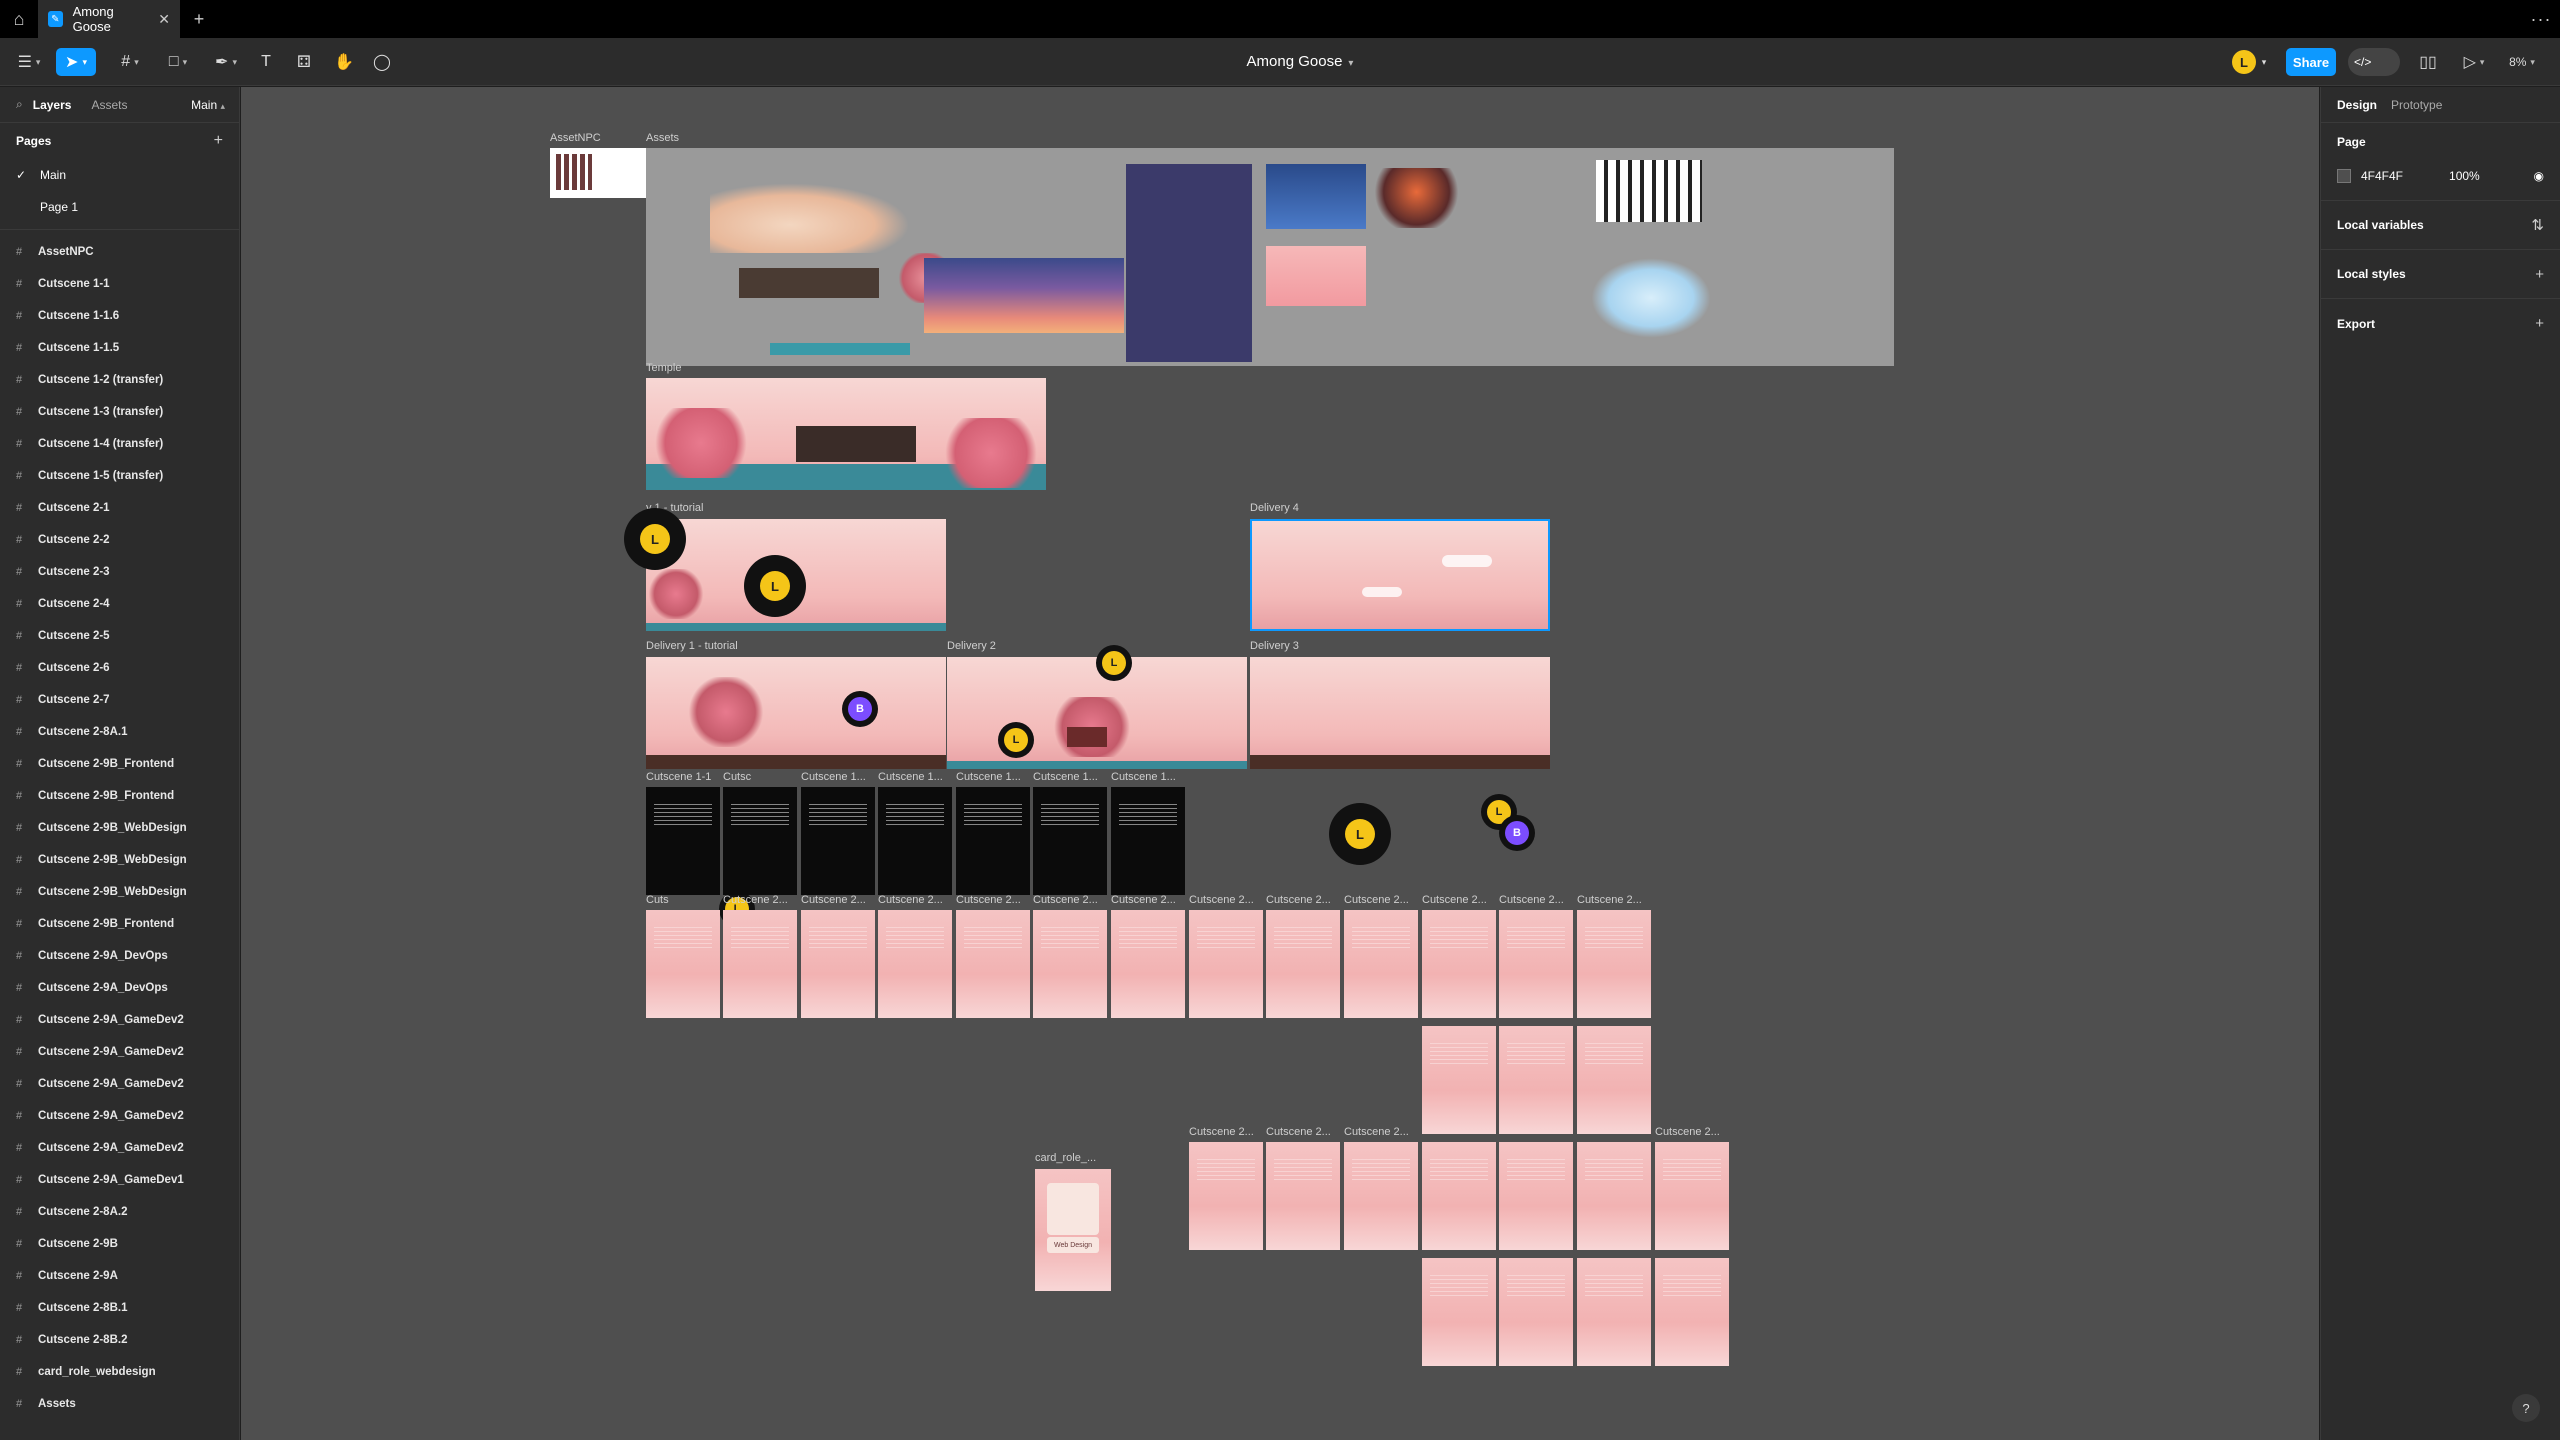 The width and height of the screenshot is (2560, 1440). I want to click on resources-icon: ⚃, so click(304, 62).